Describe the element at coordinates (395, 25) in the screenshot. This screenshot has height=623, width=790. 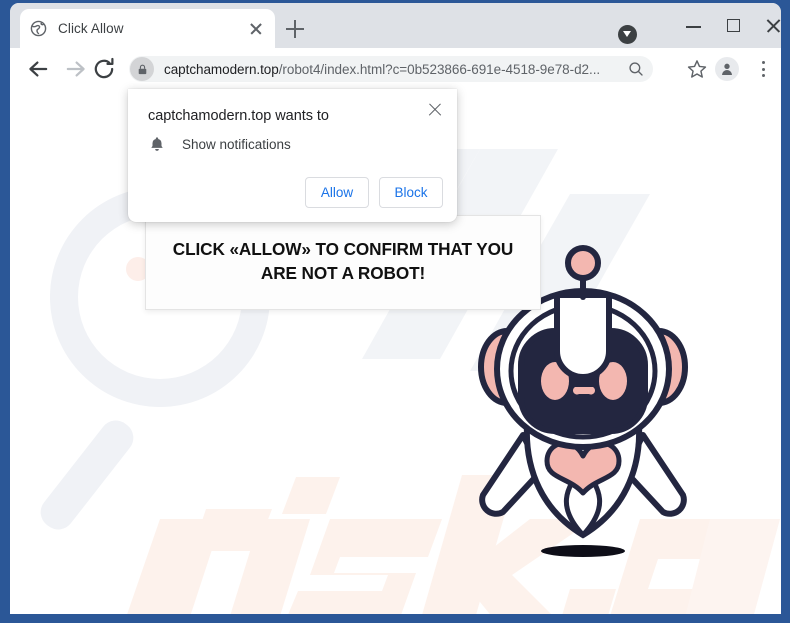
I see `tab-strip: Click Allow` at that location.